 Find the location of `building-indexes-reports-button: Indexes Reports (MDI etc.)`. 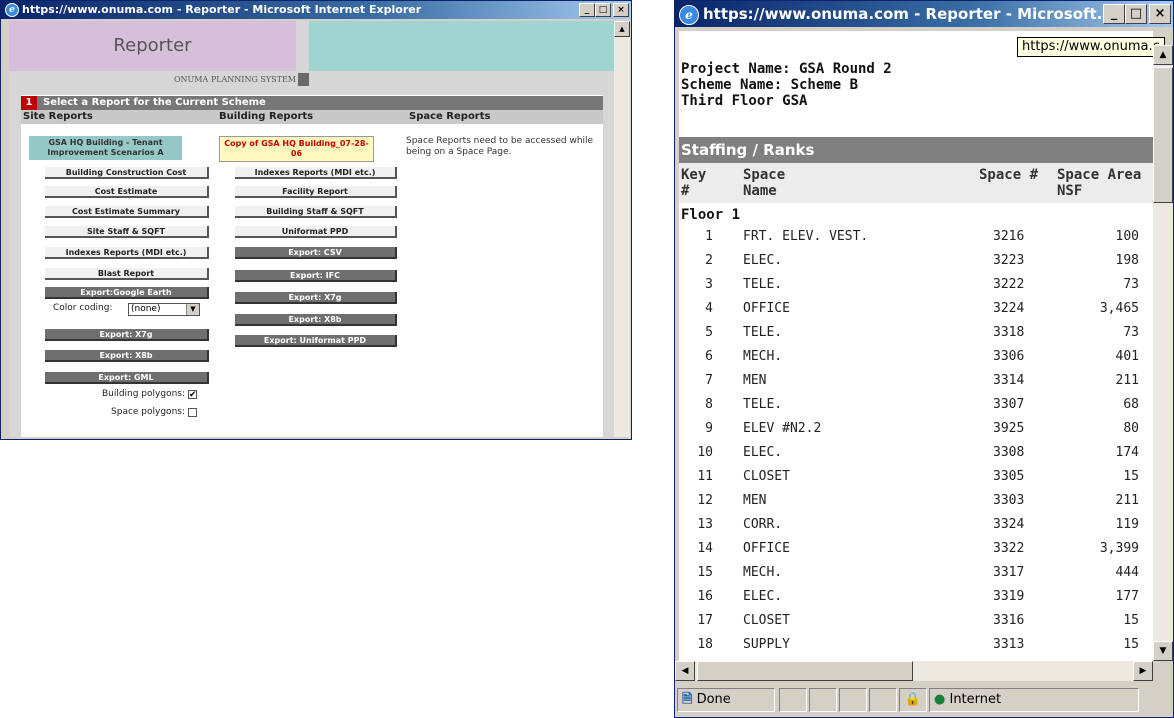

building-indexes-reports-button: Indexes Reports (MDI etc.) is located at coordinates (316, 173).